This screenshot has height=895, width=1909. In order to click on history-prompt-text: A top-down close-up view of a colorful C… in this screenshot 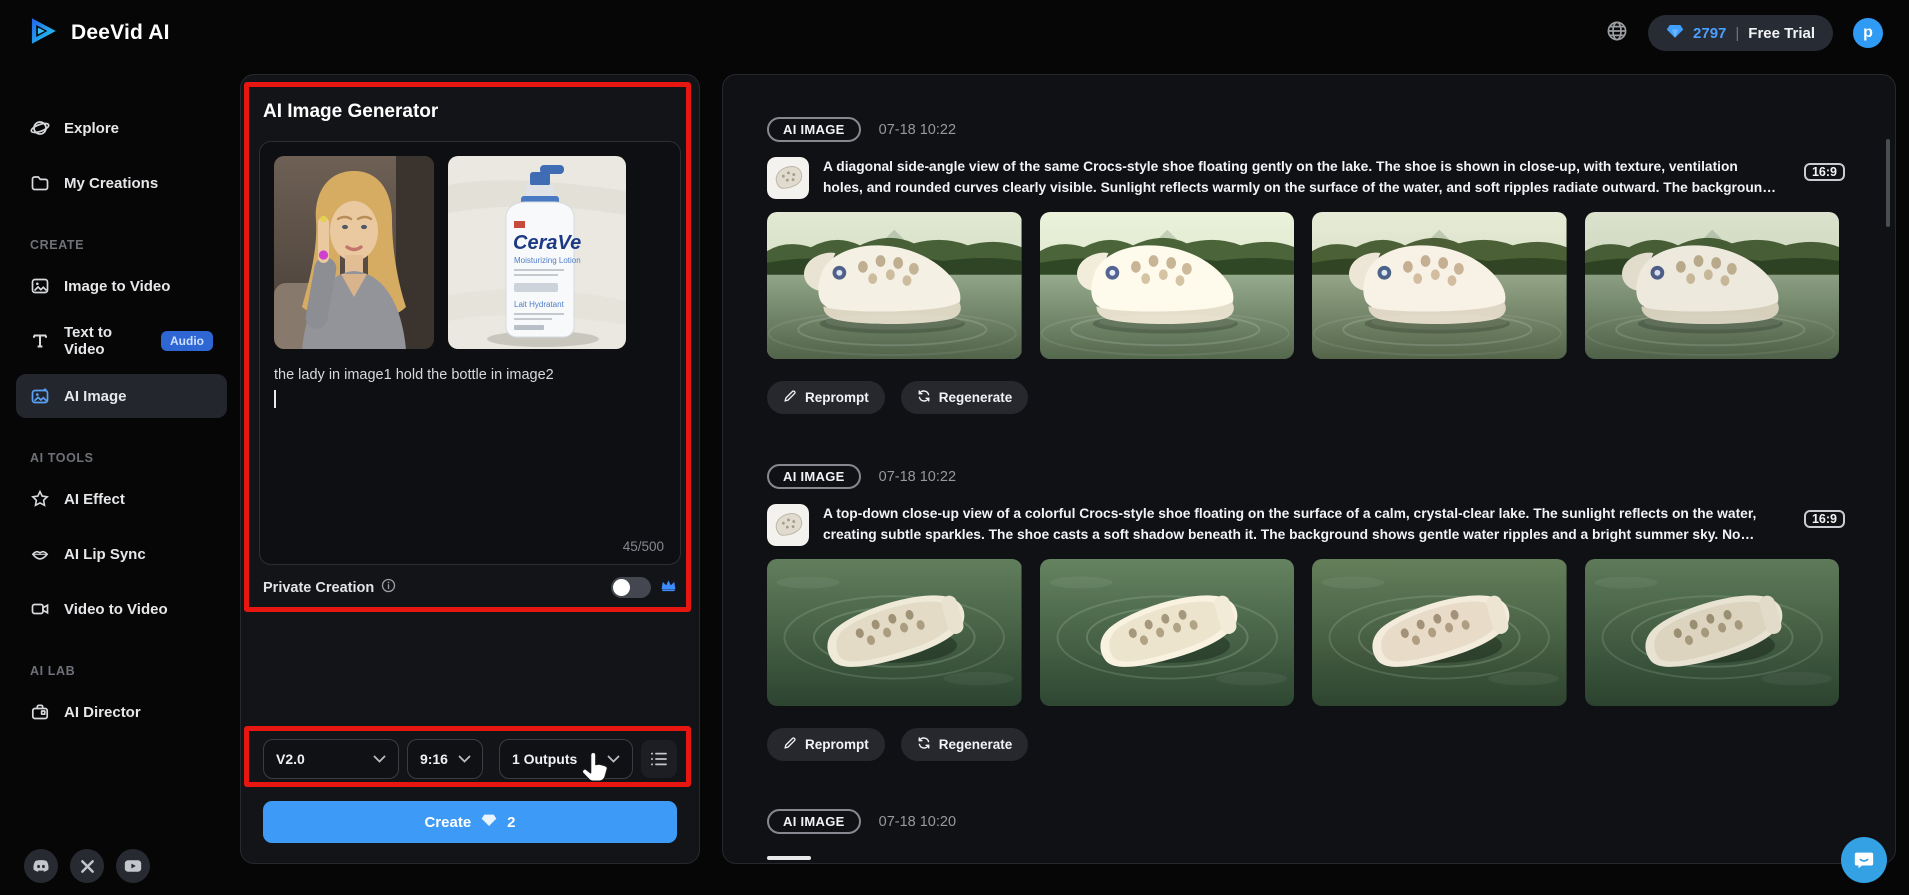, I will do `click(1290, 524)`.